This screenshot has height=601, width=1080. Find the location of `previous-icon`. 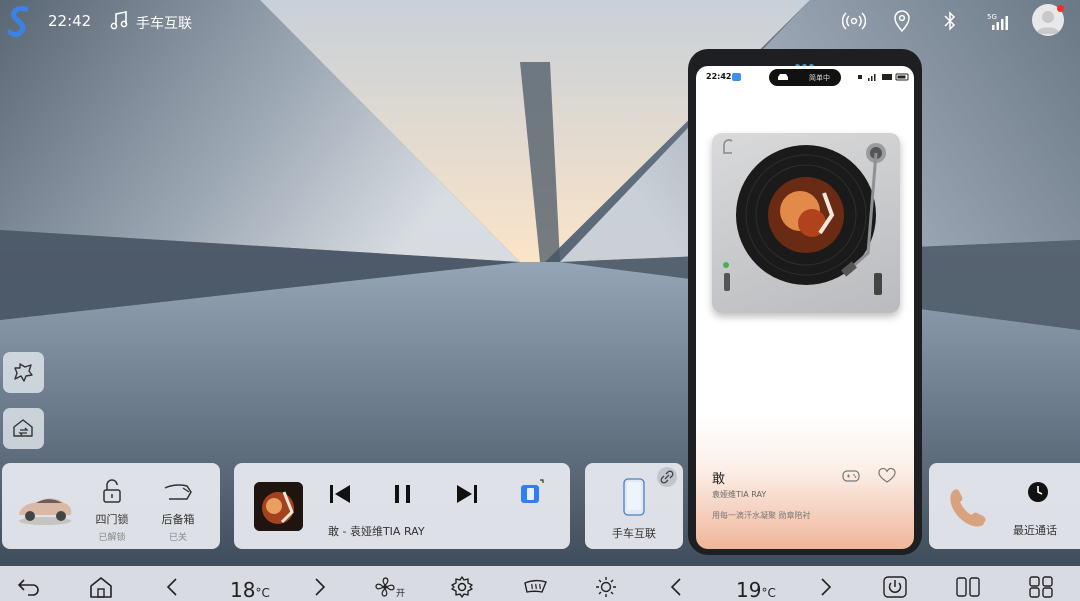

previous-icon is located at coordinates (340, 494).